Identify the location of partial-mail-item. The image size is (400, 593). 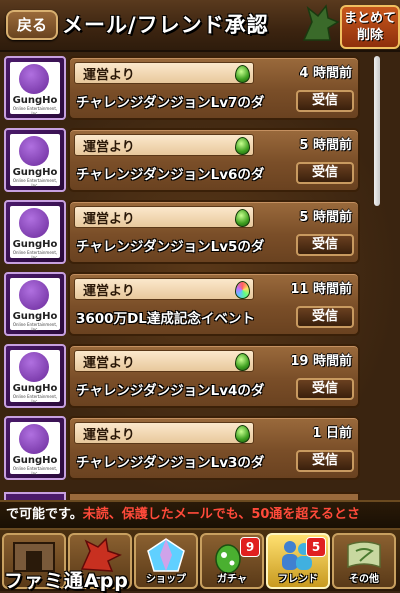
(182, 496).